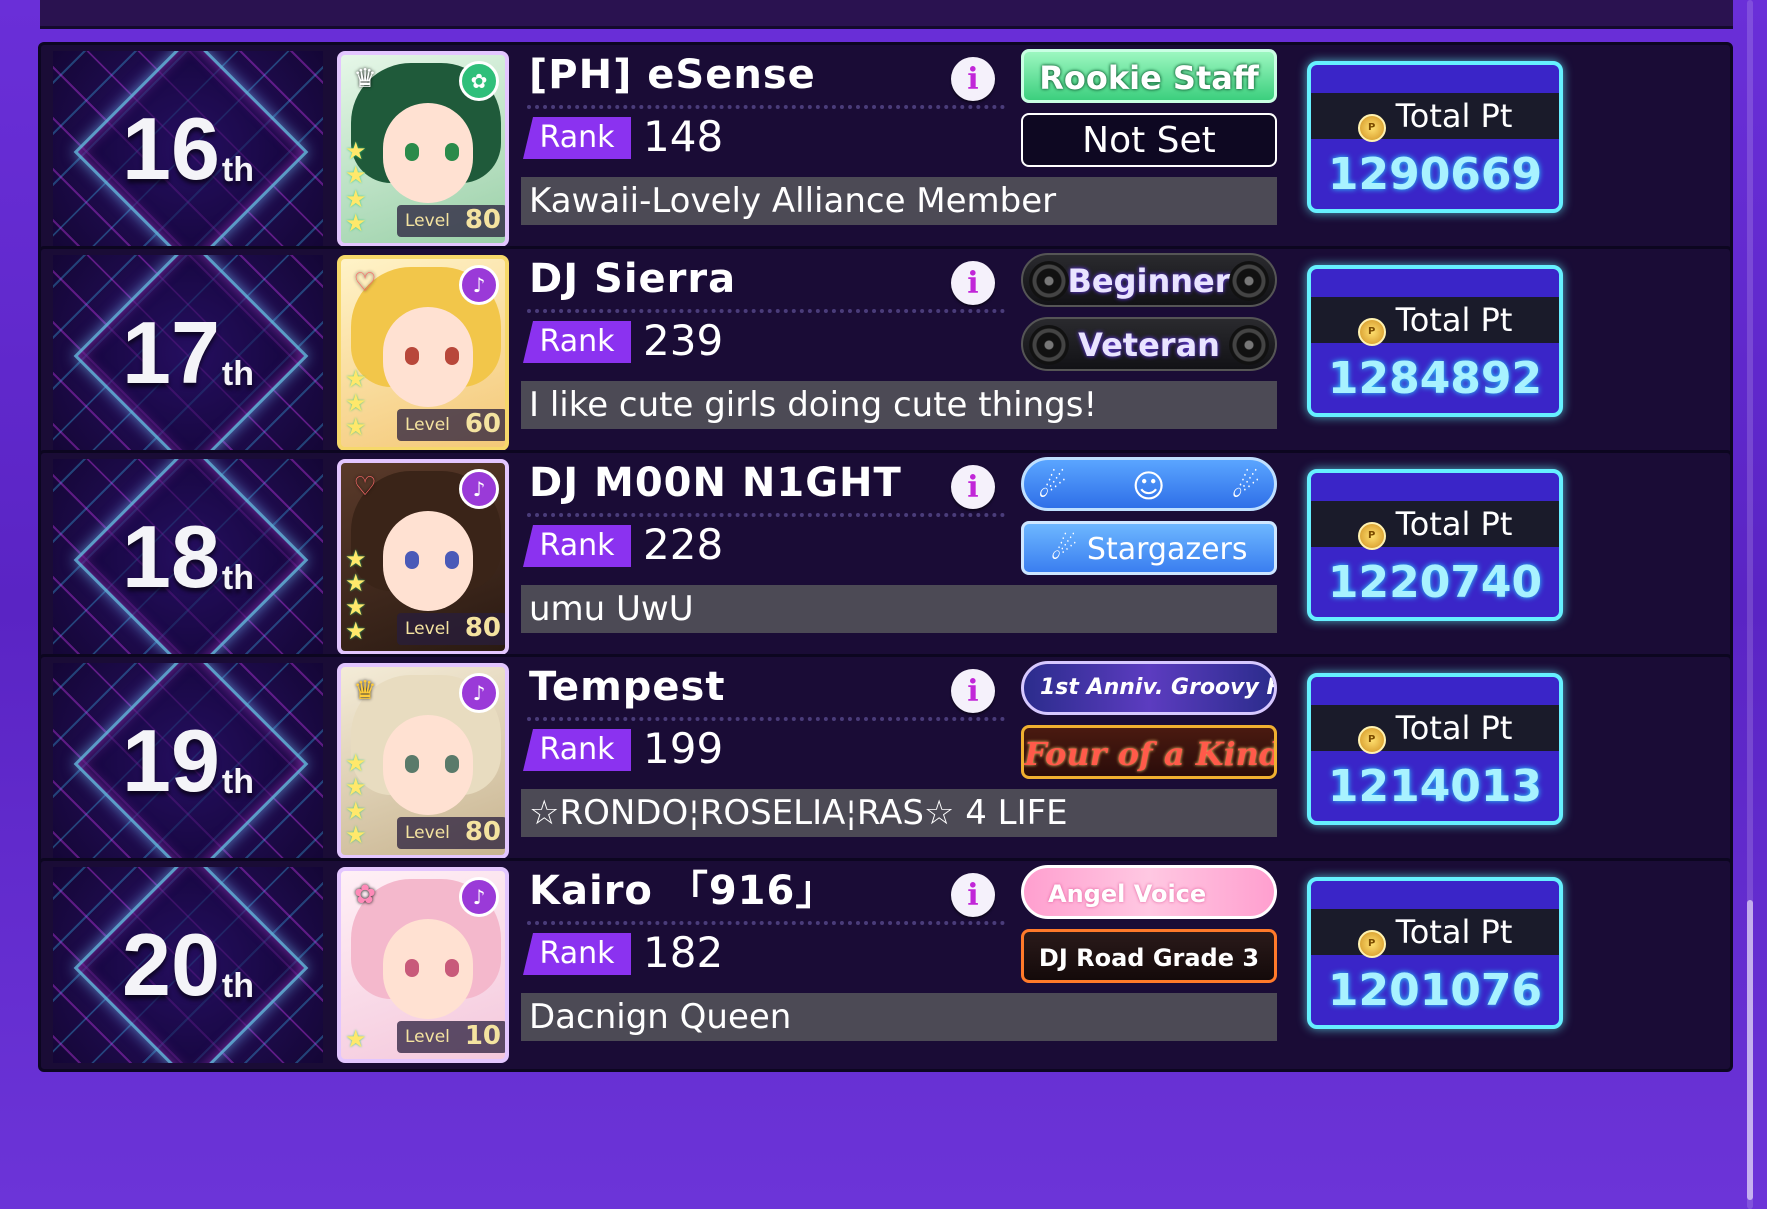 The height and width of the screenshot is (1209, 1767). I want to click on total-points-panel: P Total Pt 1284892, so click(1435, 341).